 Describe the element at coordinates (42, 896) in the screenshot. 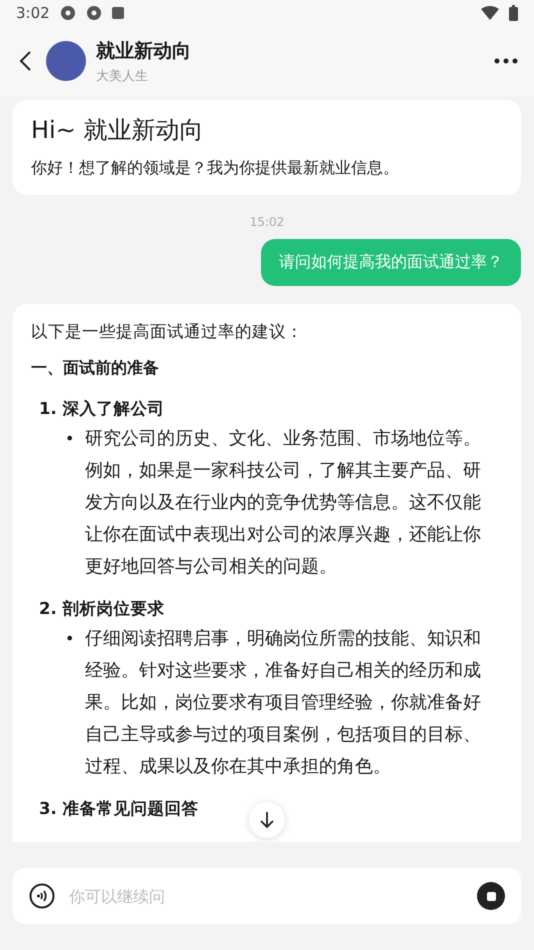

I see `voice-icon` at that location.